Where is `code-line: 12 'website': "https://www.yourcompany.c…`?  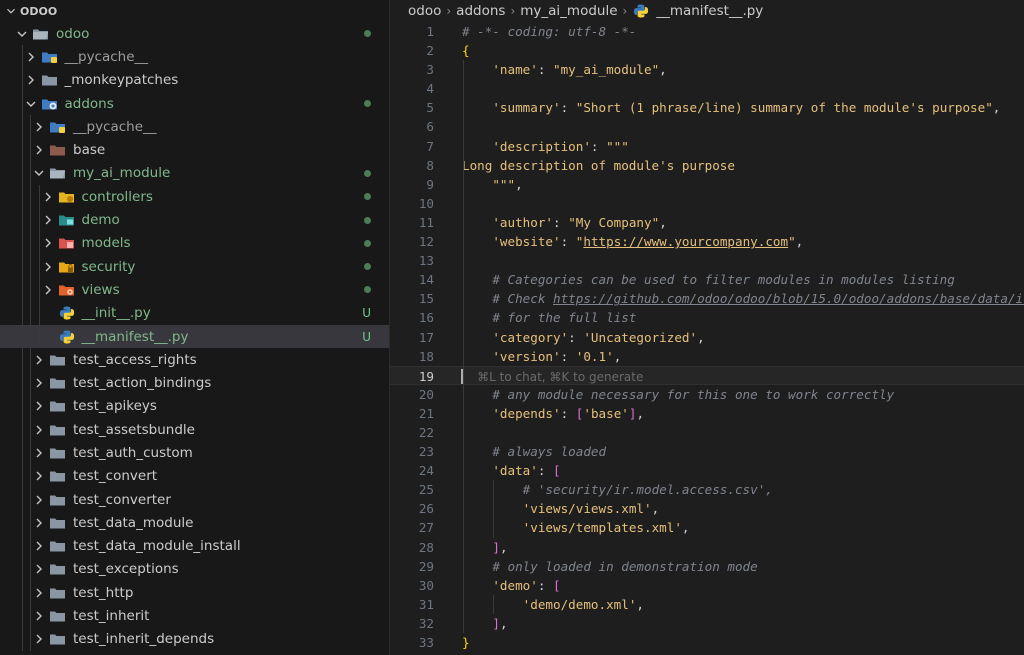 code-line: 12 'website': "https://www.yourcompany.c… is located at coordinates (707, 241).